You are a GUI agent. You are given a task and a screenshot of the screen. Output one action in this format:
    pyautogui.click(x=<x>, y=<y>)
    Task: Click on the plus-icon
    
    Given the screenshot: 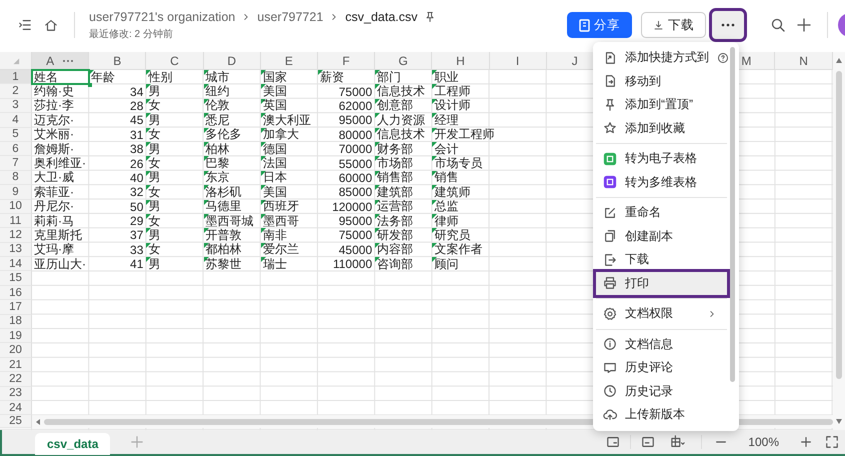 What is the action you would take?
    pyautogui.click(x=806, y=442)
    